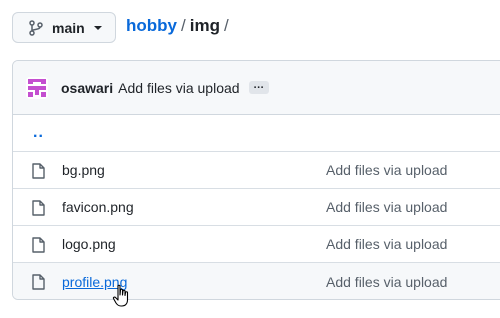 This screenshot has height=318, width=500. What do you see at coordinates (68, 27) in the screenshot?
I see `branch-name: main` at bounding box center [68, 27].